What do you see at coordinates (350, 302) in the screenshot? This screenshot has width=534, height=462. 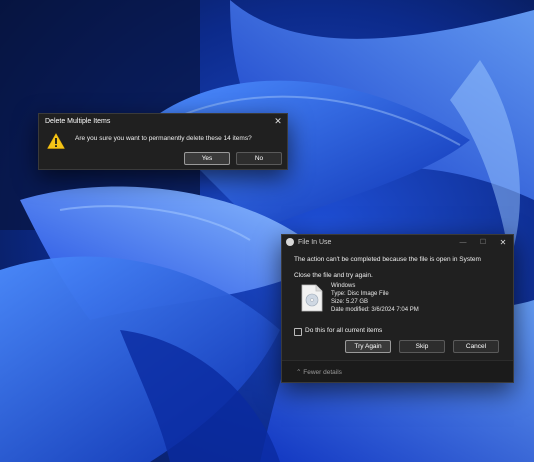 I see `file-size: Size: 5.27 GB` at bounding box center [350, 302].